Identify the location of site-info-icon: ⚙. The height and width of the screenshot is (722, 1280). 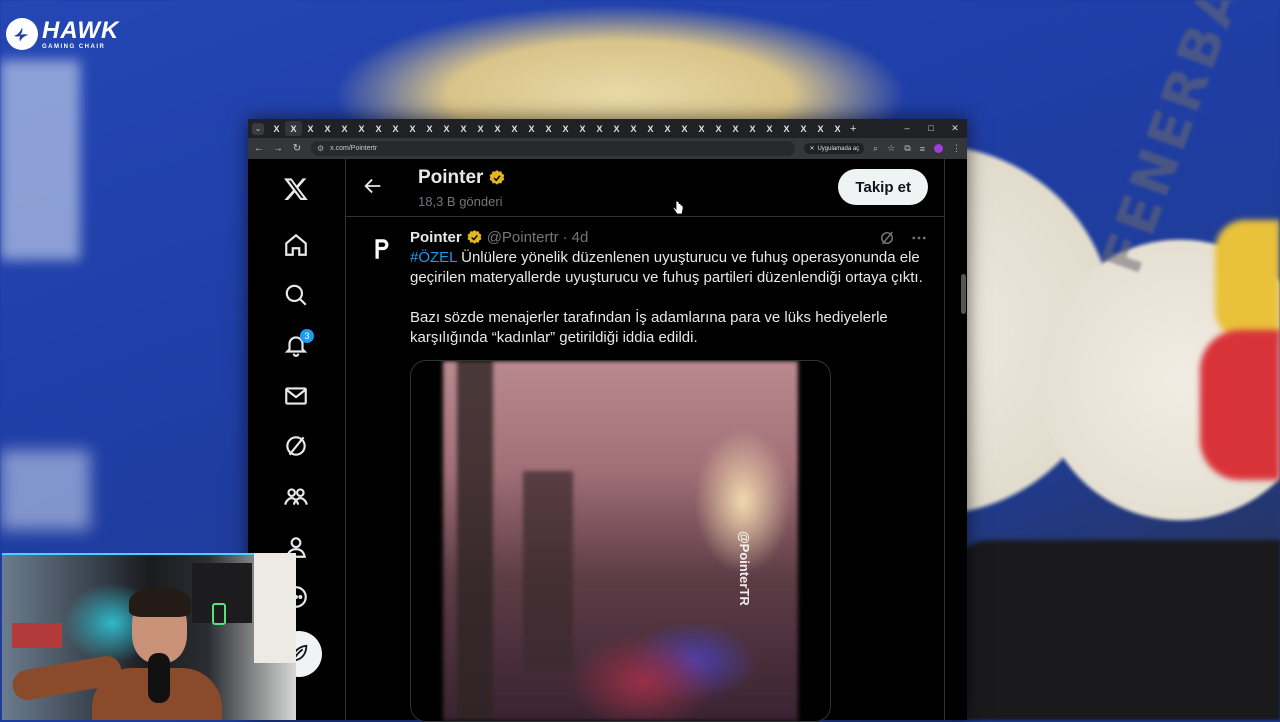
(320, 148).